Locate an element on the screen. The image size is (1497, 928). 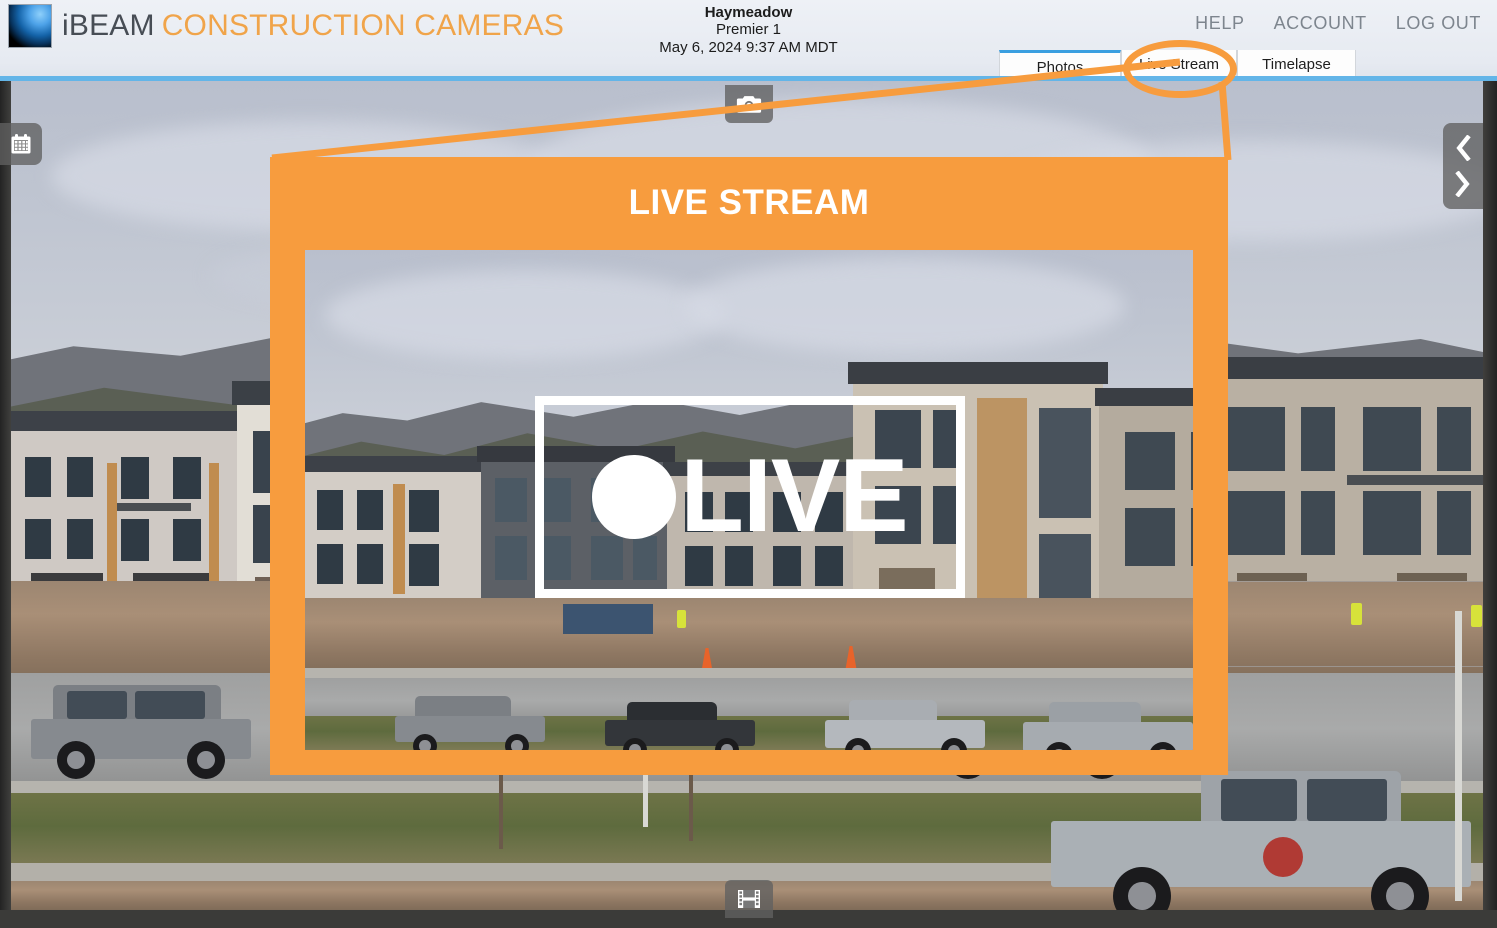
brand-wordmark: iBEAM CONSTRUCTION CAMERAS is located at coordinates (313, 26).